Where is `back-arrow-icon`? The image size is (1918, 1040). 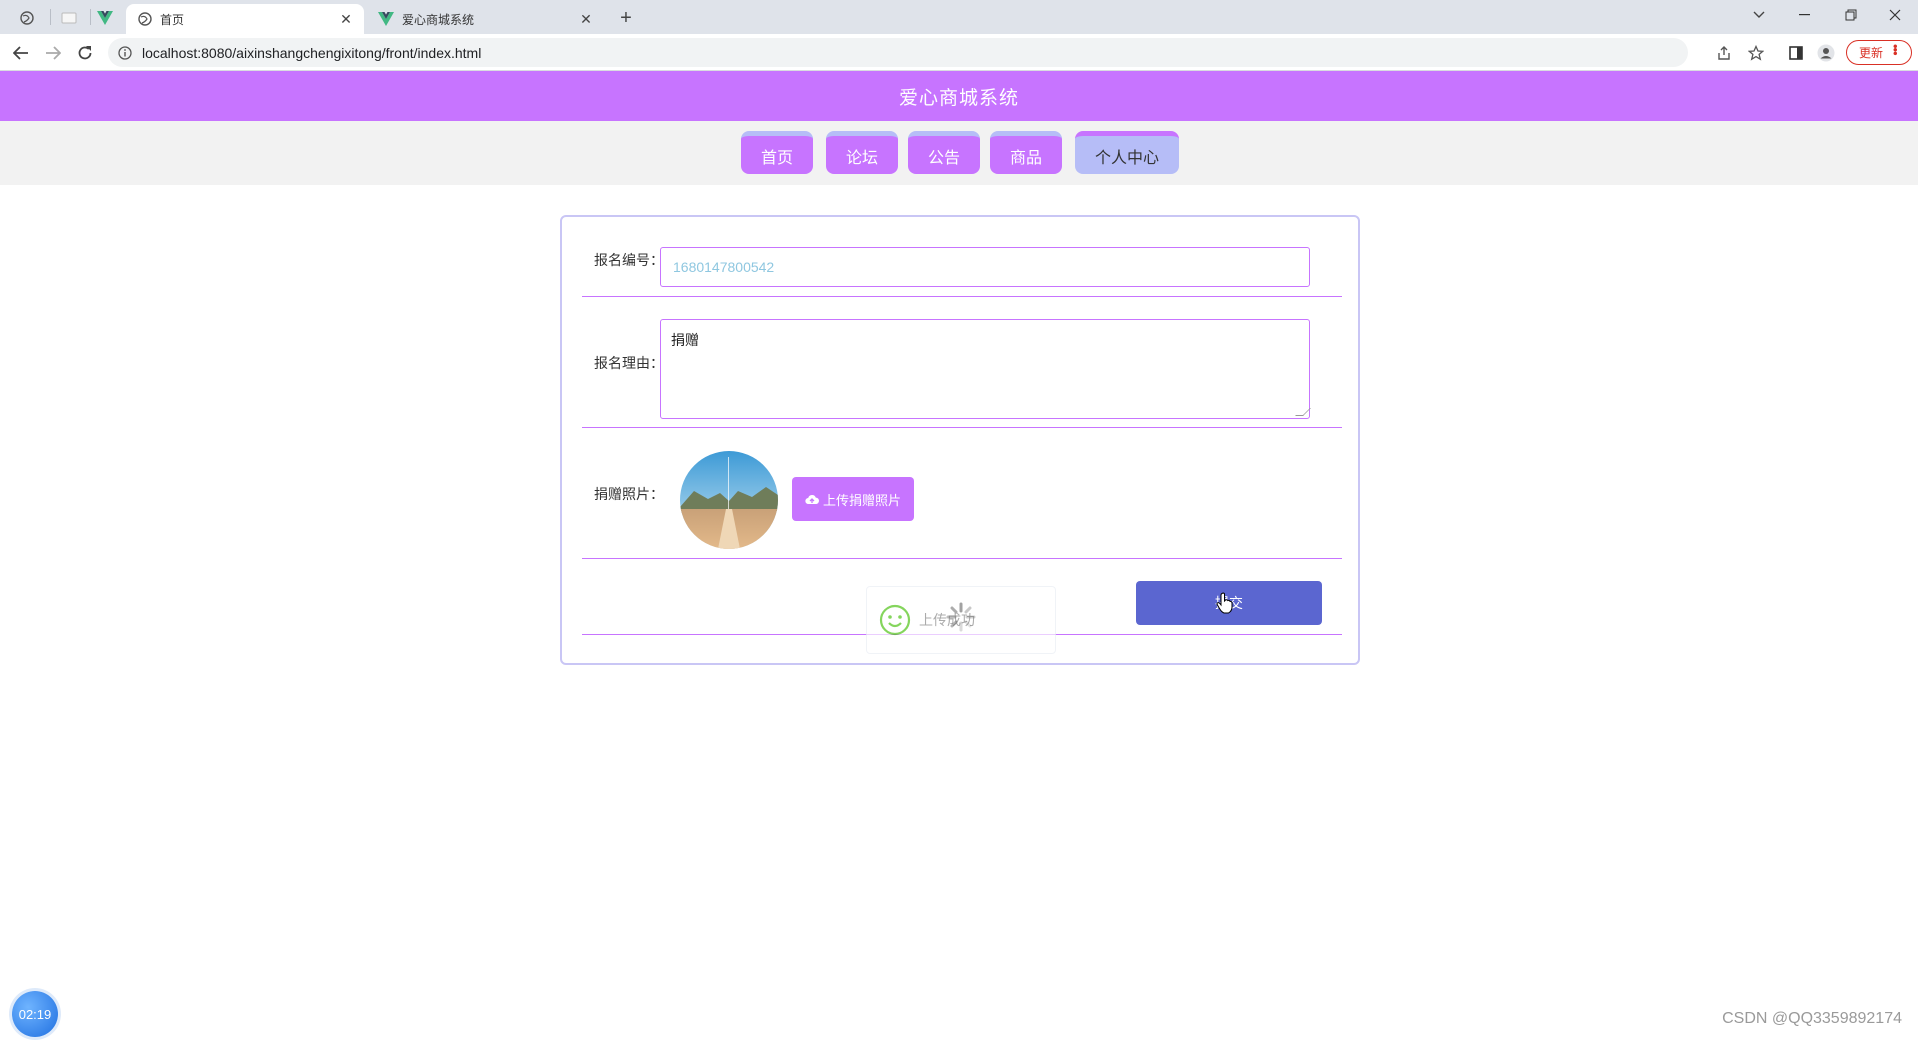 back-arrow-icon is located at coordinates (21, 53).